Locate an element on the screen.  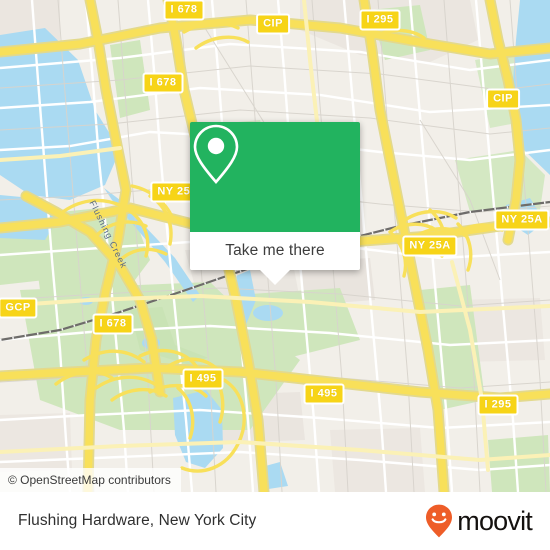
highway-shield-cip-north: CIP is located at coordinates (273, 24).